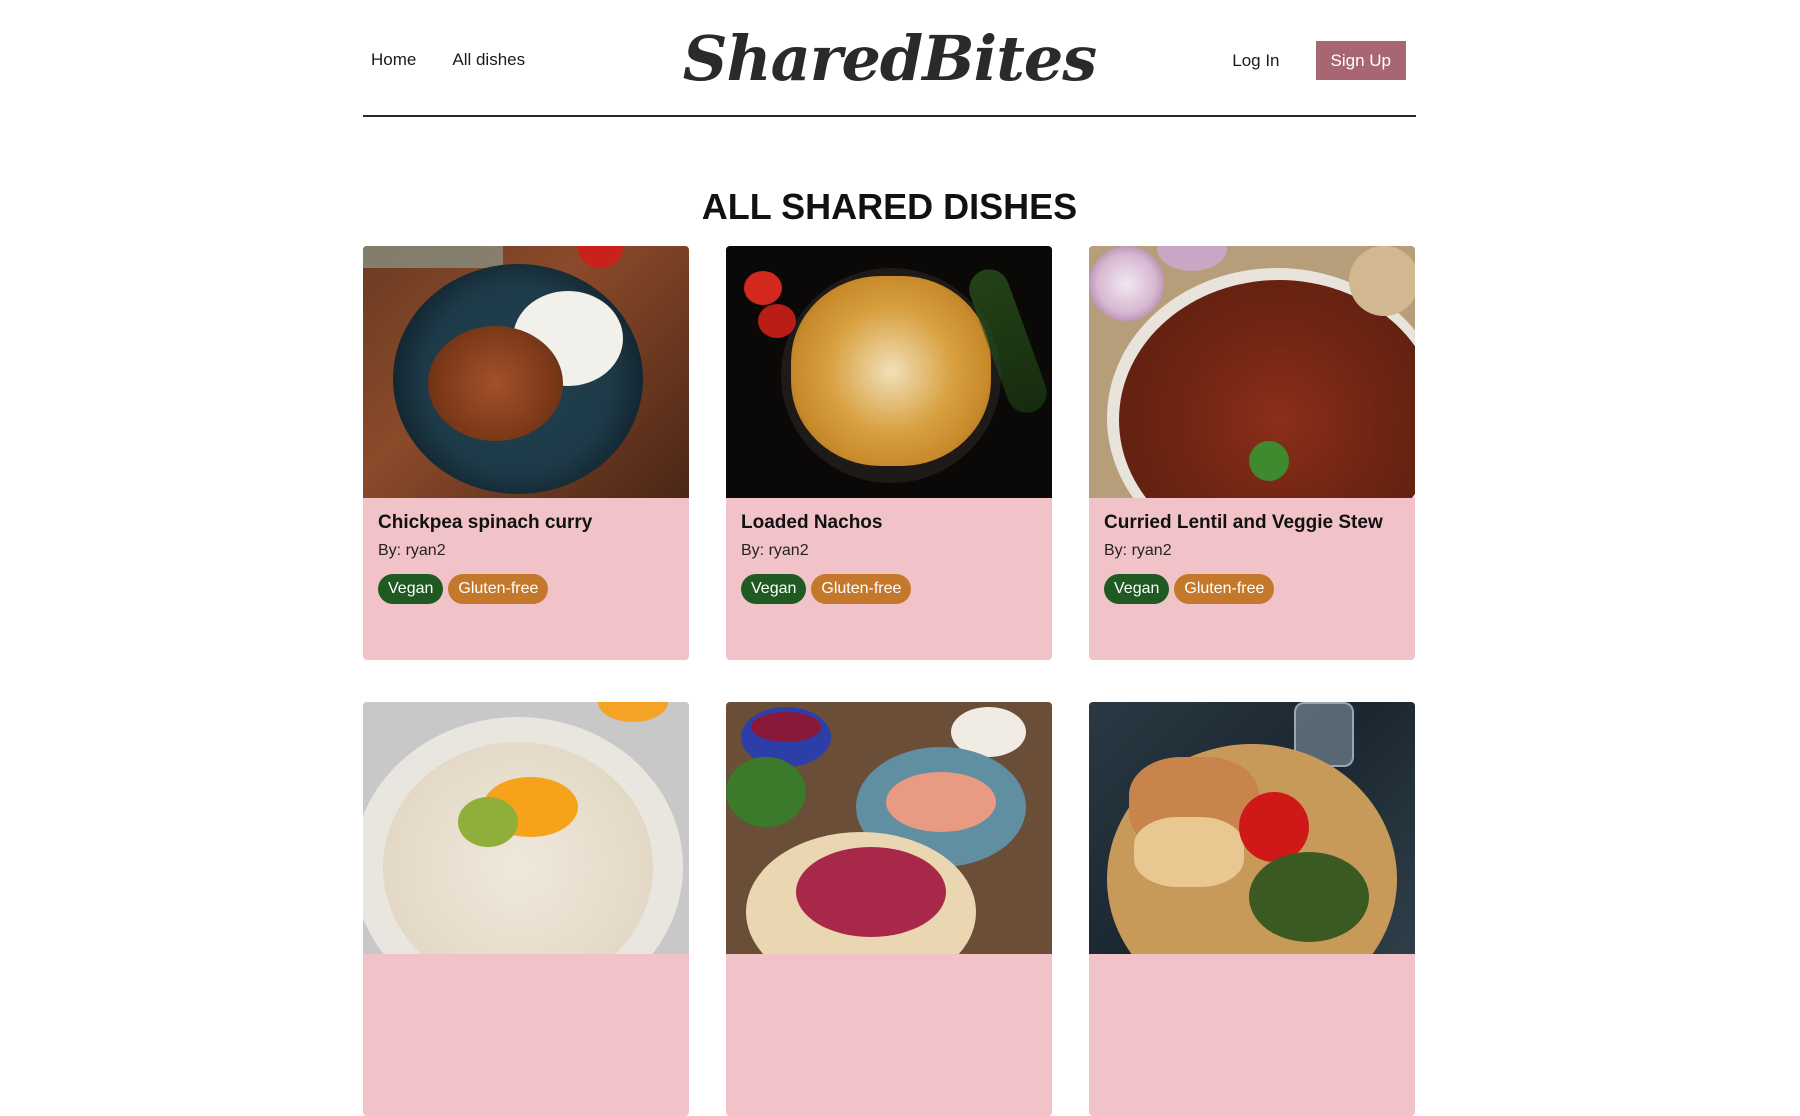  What do you see at coordinates (1255, 61) in the screenshot?
I see `login-link: Log In` at bounding box center [1255, 61].